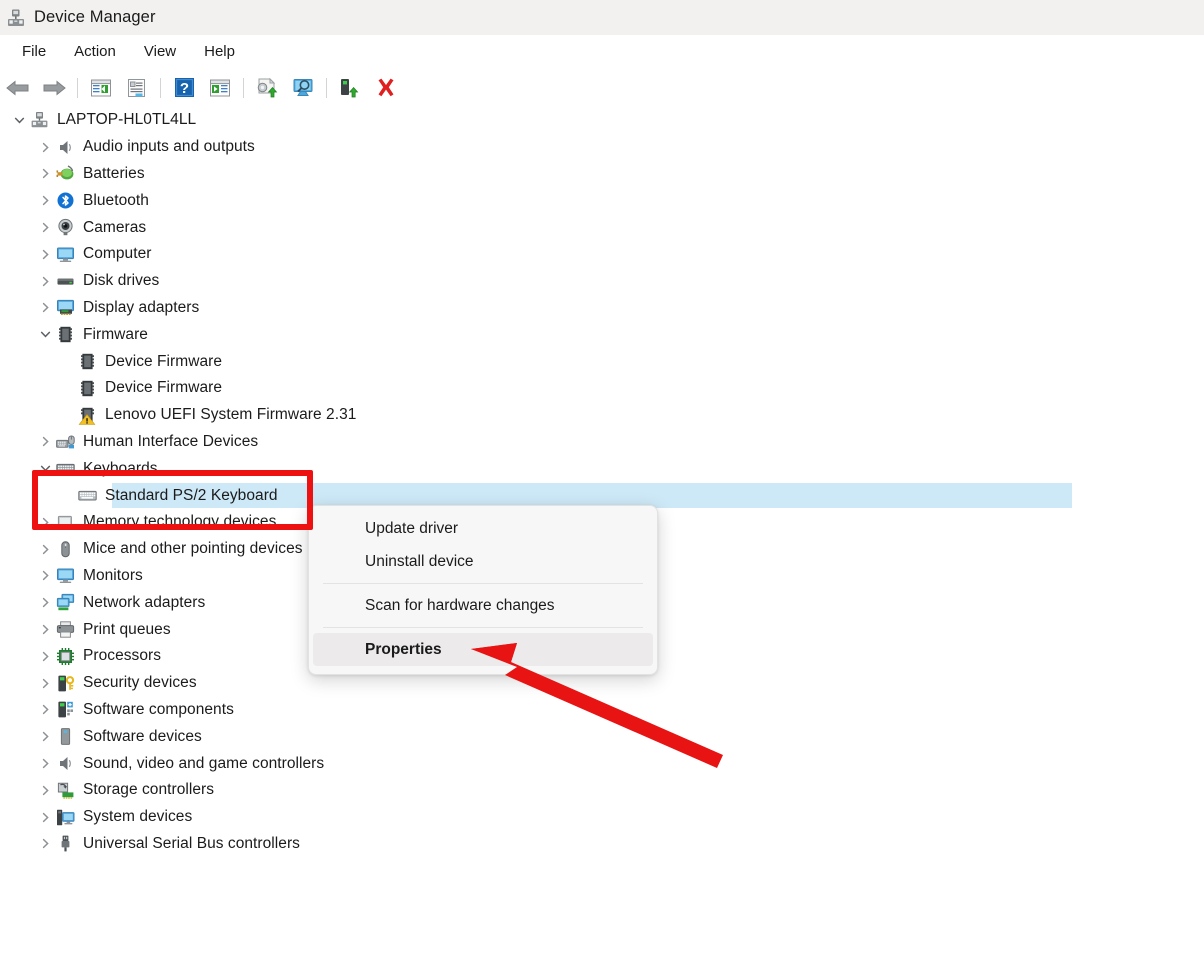  I want to click on tree-node-label: Standard PS/2 Keyboard, so click(191, 495).